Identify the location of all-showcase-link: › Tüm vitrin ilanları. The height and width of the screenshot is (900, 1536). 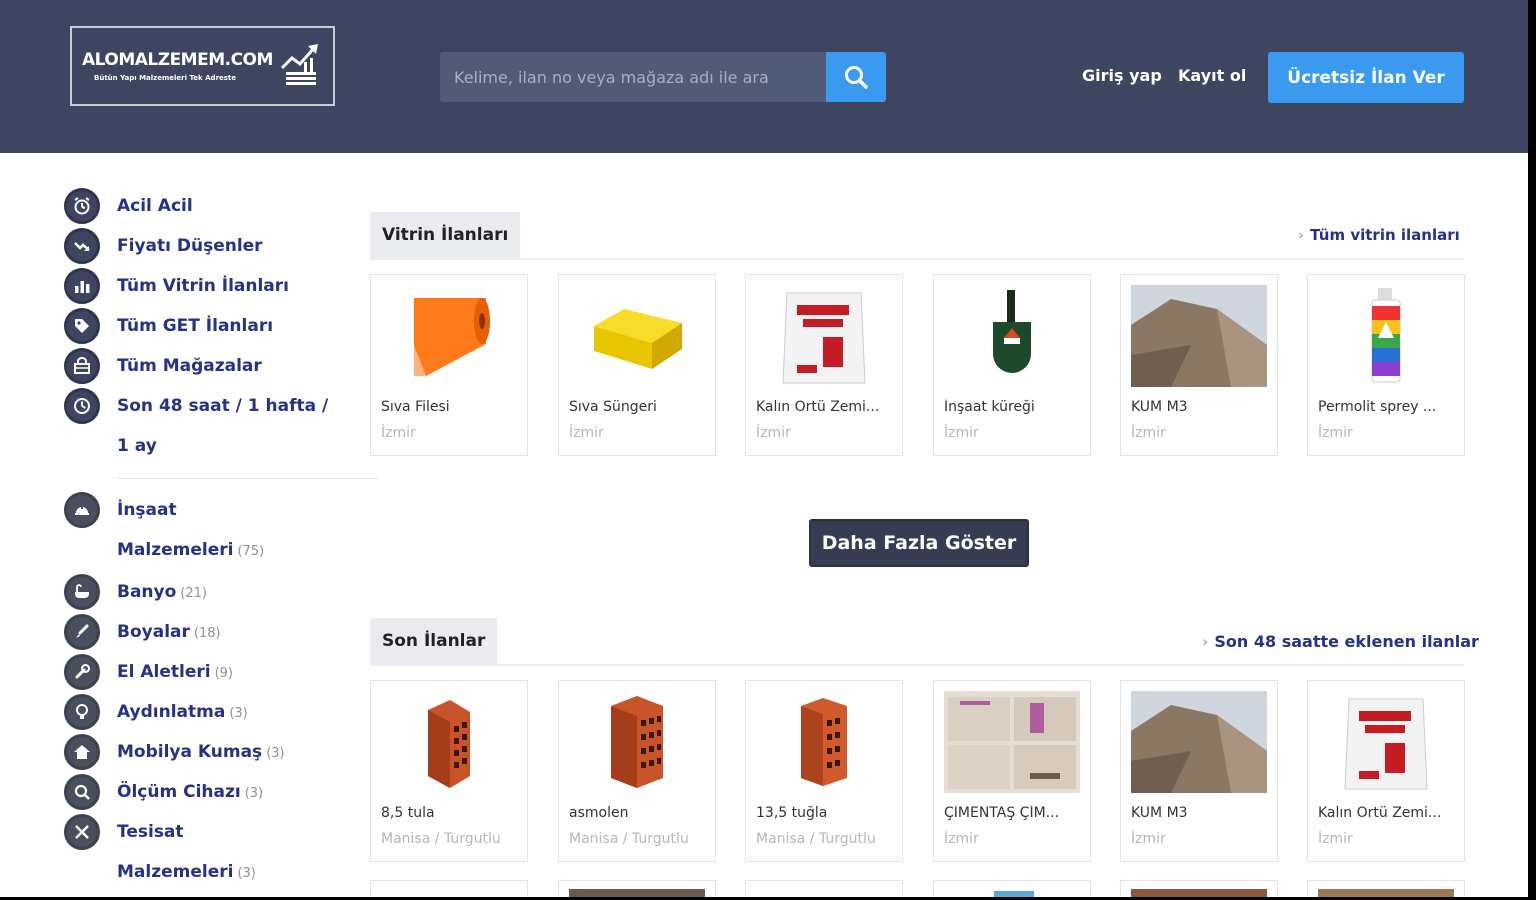
(1379, 235).